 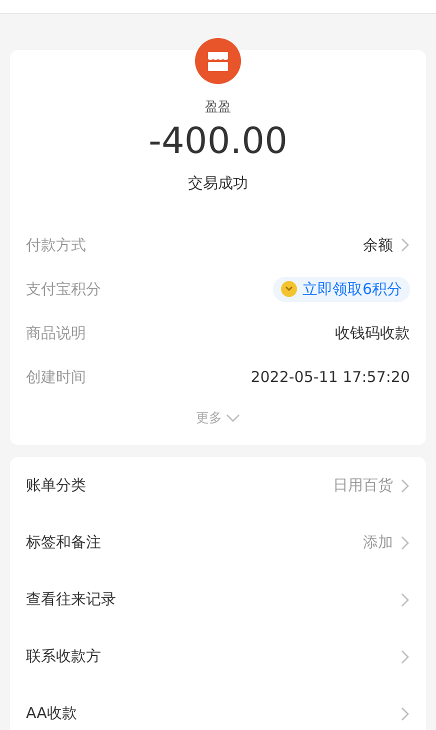 What do you see at coordinates (378, 542) in the screenshot?
I see `action-value: 添加` at bounding box center [378, 542].